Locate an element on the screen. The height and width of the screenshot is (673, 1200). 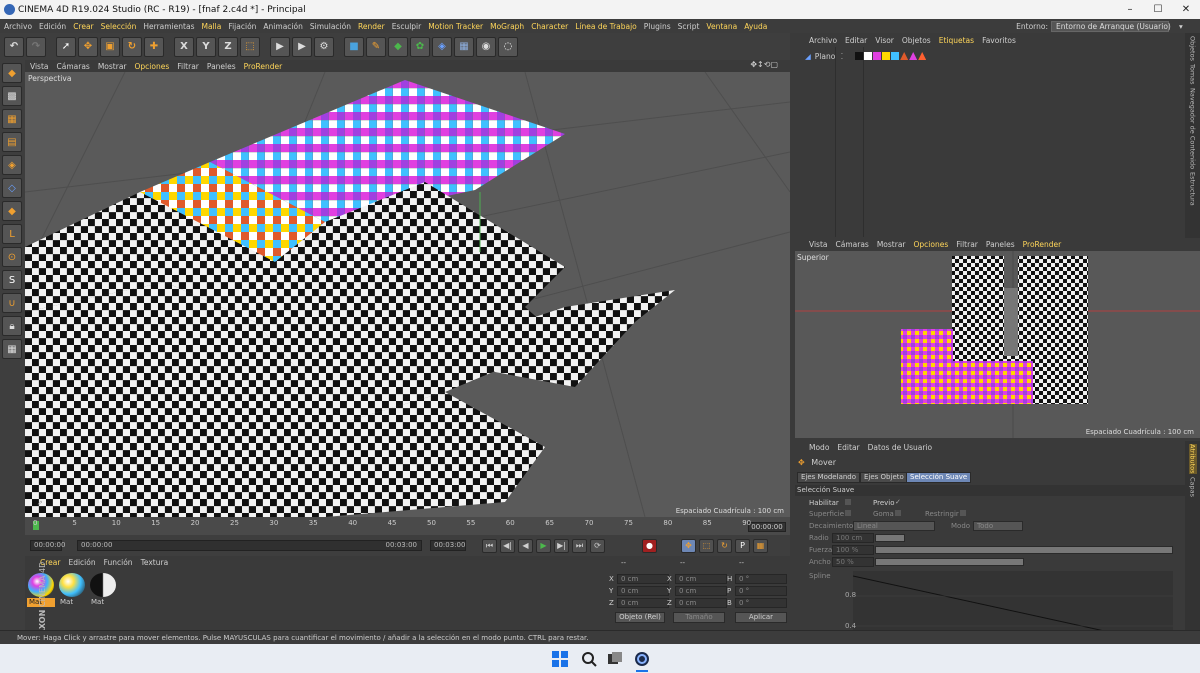
tab-ejes-modelando: Ejes Modelando is located at coordinates (829, 477).